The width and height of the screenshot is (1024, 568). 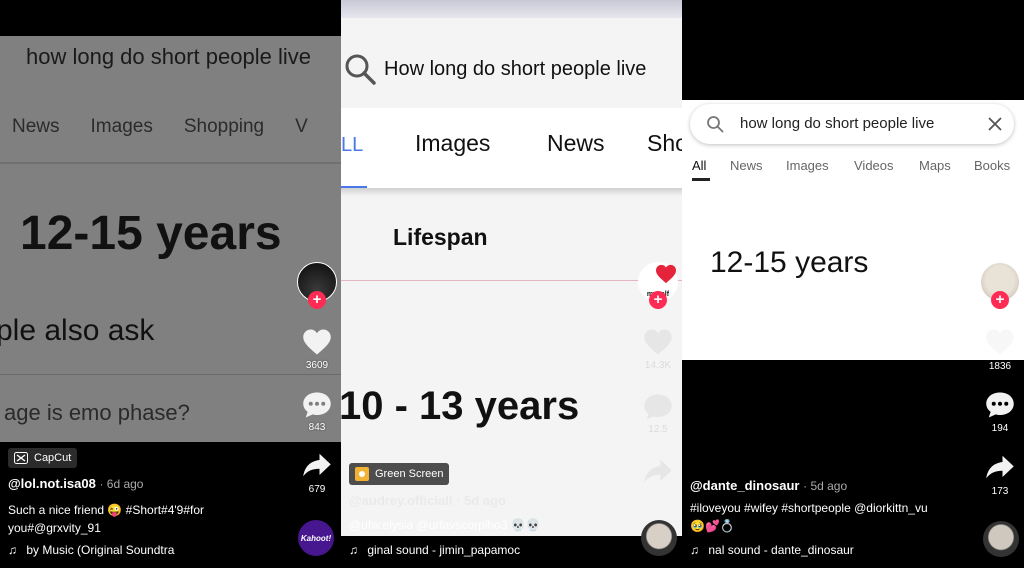 I want to click on search-query-text: How long do short people live, so click(x=515, y=69).